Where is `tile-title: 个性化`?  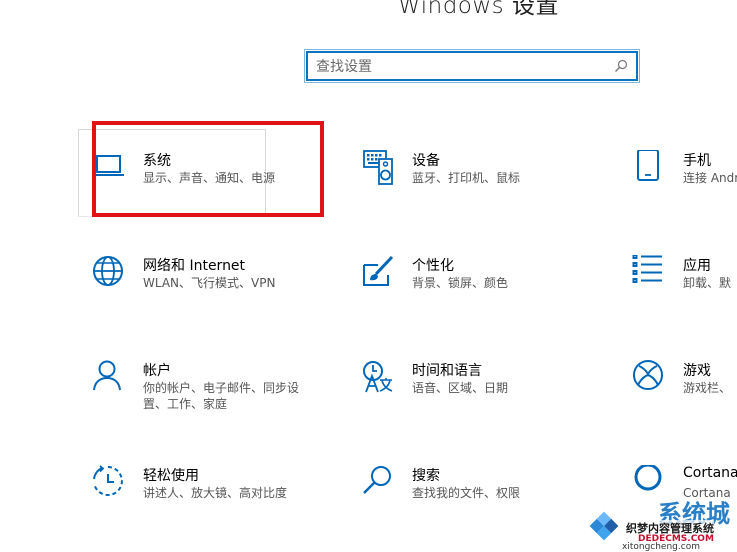 tile-title: 个性化 is located at coordinates (433, 266).